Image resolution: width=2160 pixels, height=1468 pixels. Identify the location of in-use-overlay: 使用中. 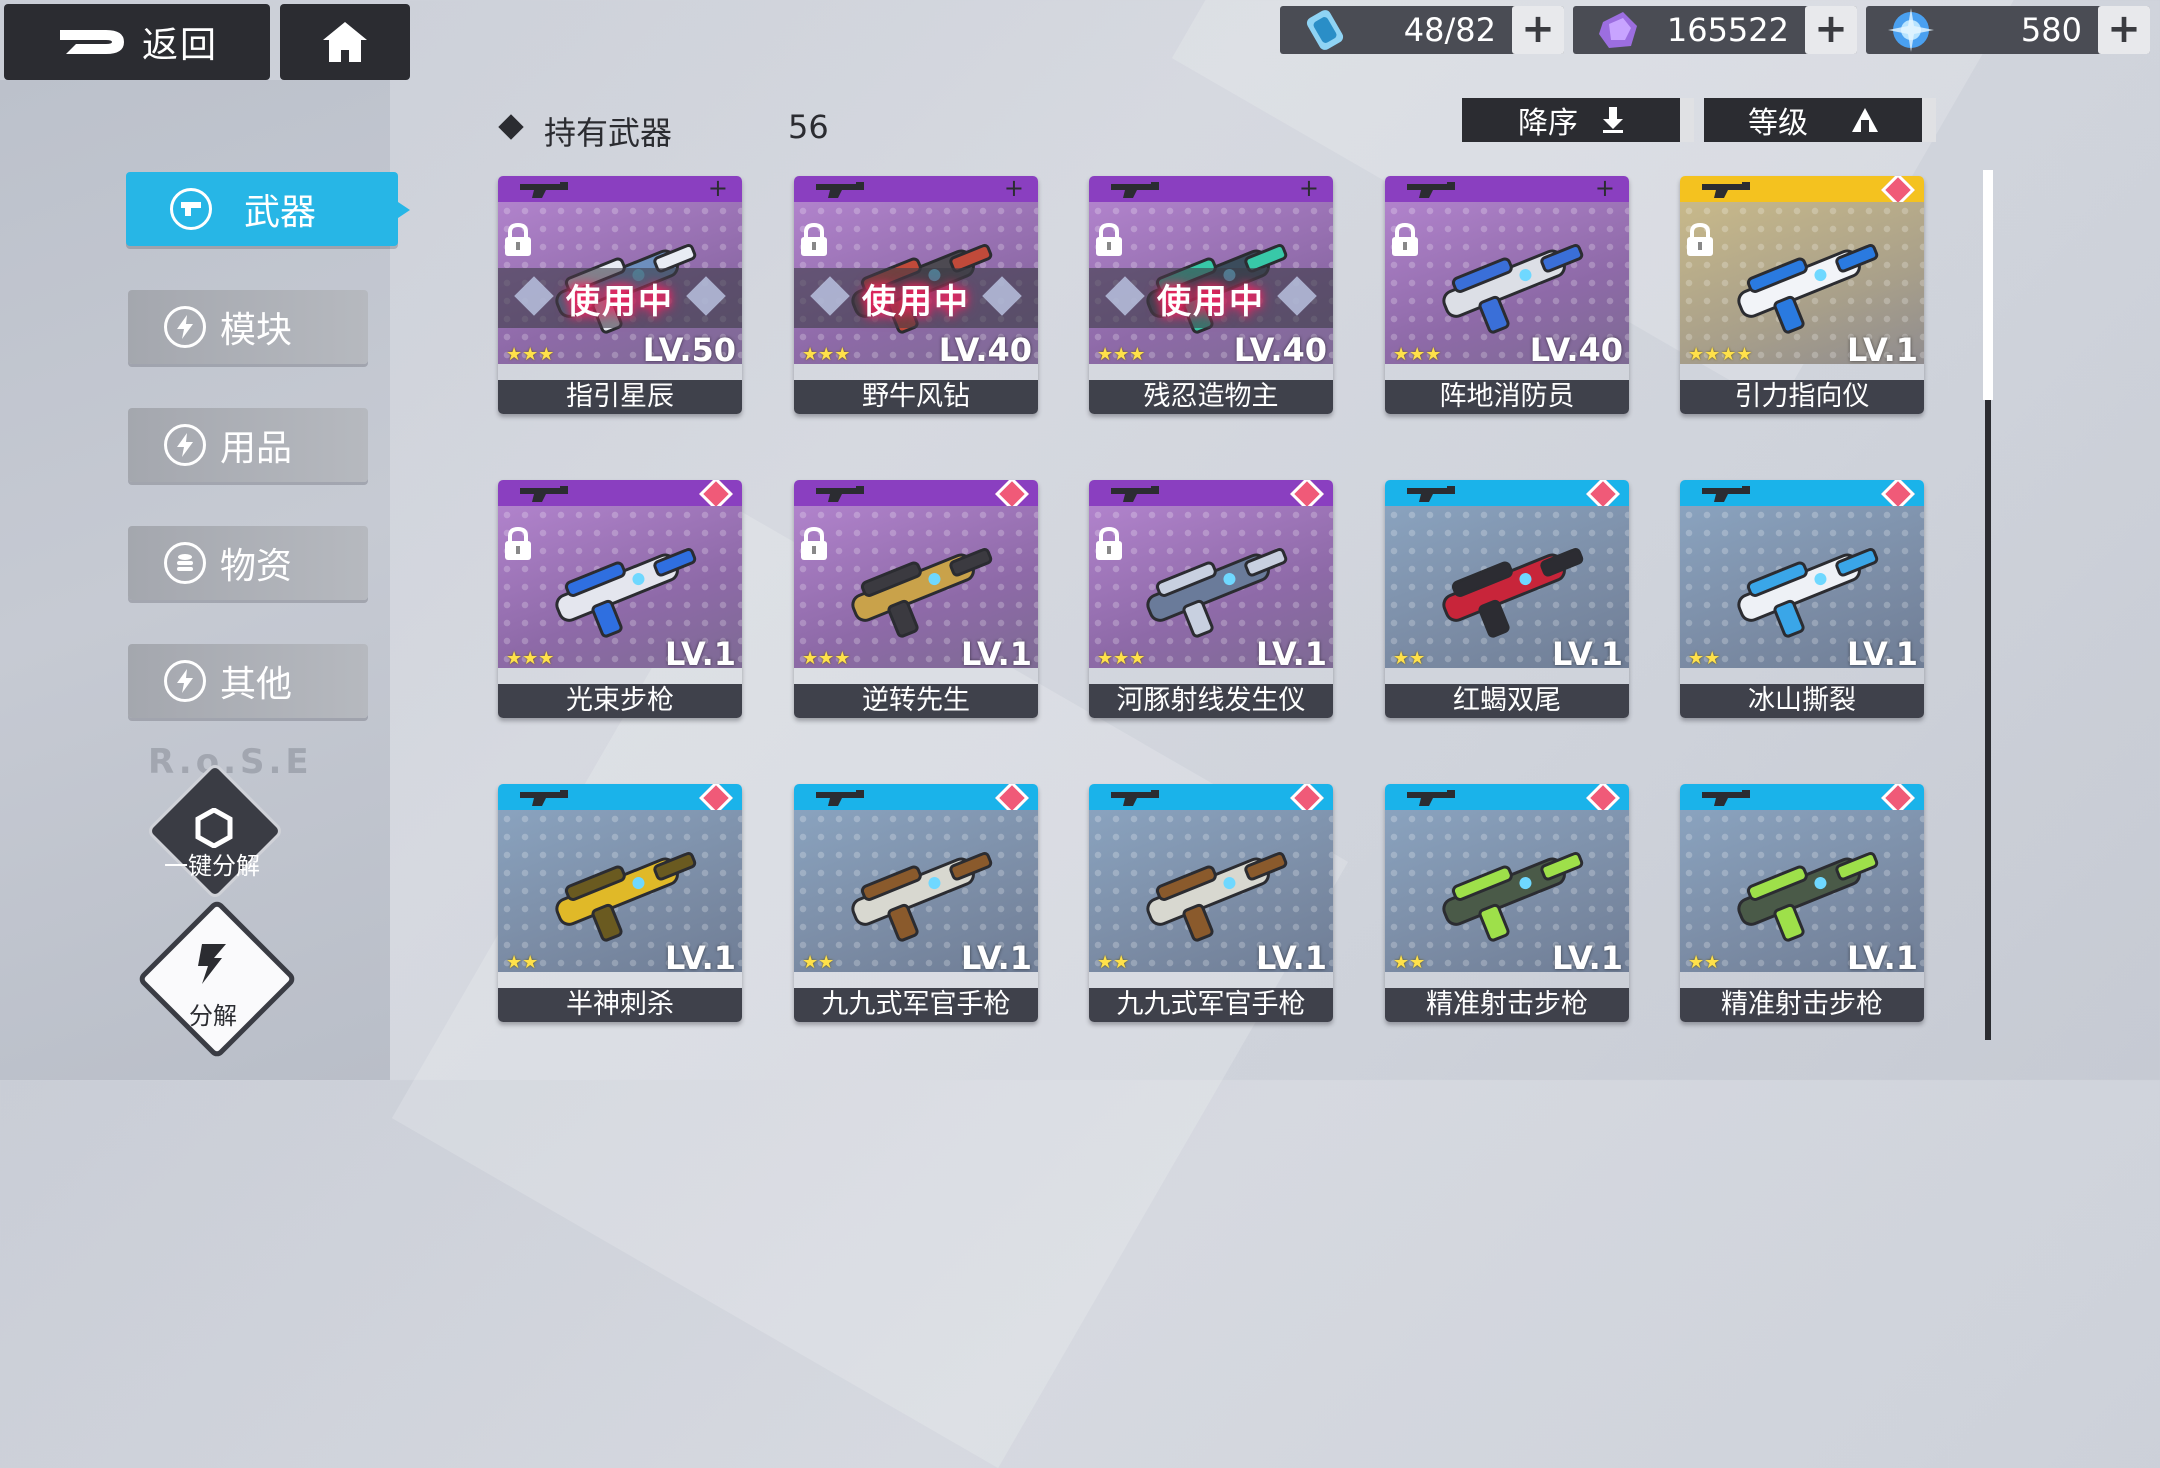
(620, 298).